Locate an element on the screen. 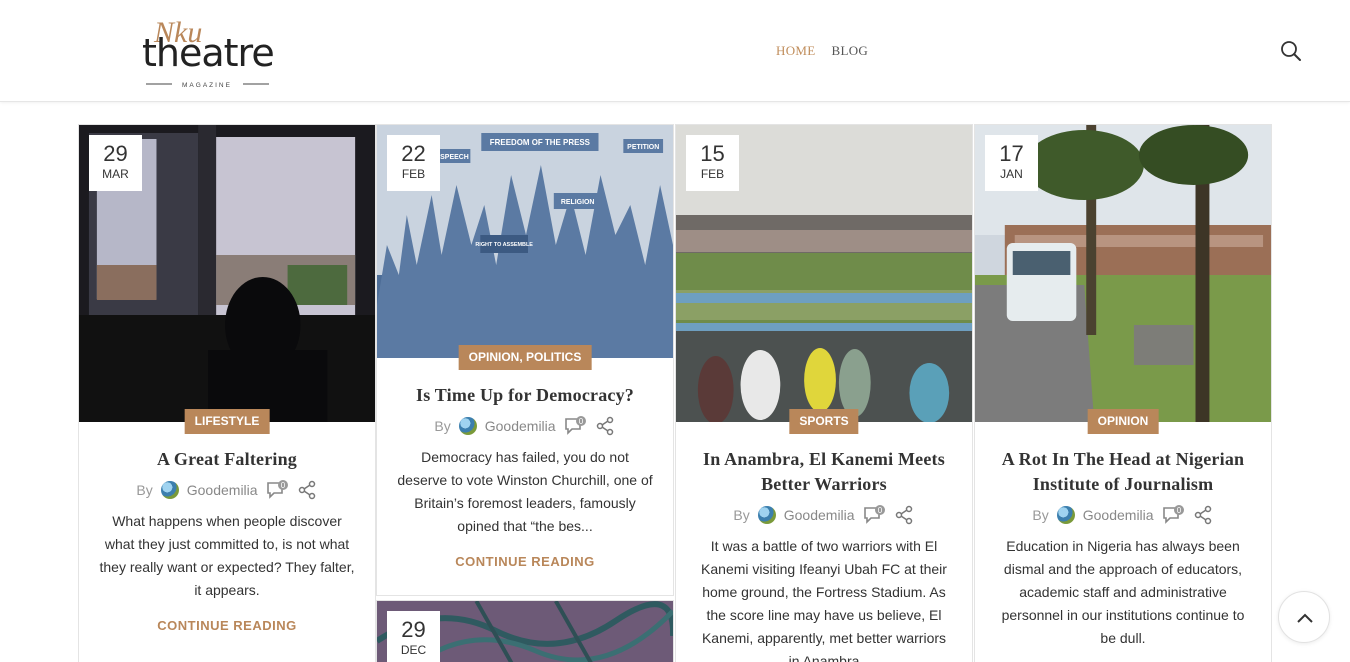  main-nav: HOME BLOG is located at coordinates (822, 51).